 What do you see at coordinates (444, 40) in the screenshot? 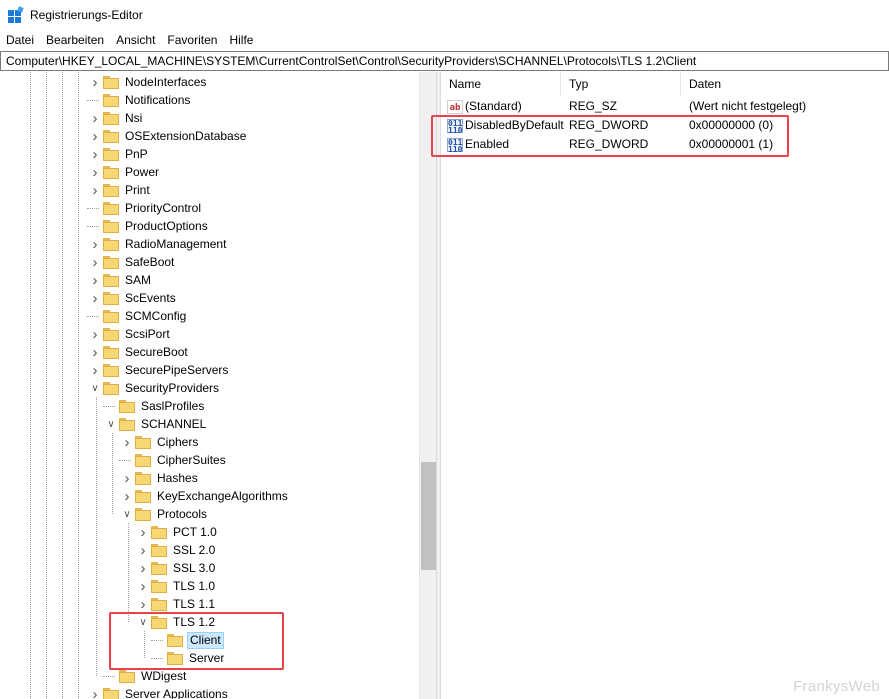
I see `menu-bar: Datei Bearbeiten Ansicht Favoriten Hilfe` at bounding box center [444, 40].